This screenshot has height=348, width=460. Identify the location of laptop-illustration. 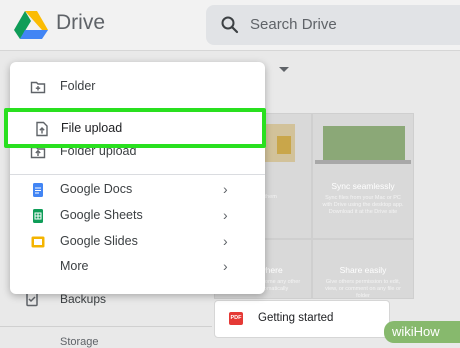
(364, 143).